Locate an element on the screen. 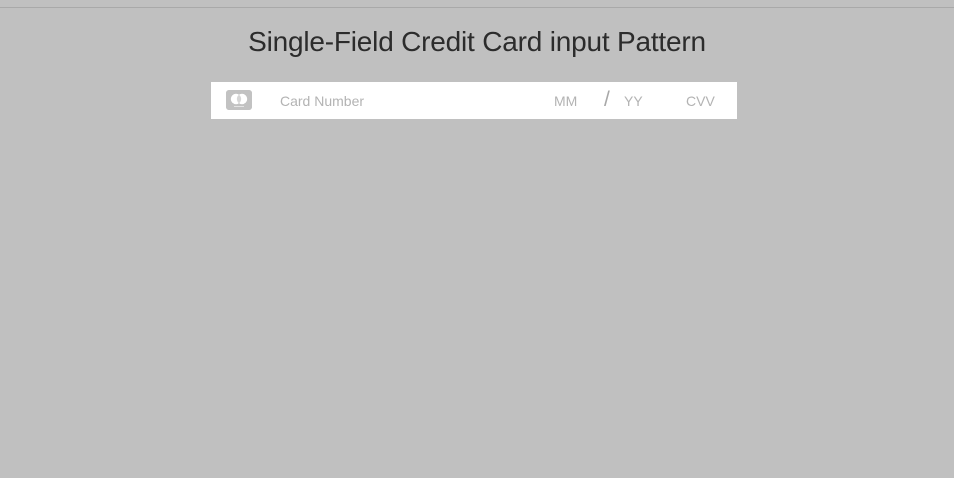 This screenshot has width=954, height=478. page-title: Single-Field Credit Card input Pattern is located at coordinates (477, 41).